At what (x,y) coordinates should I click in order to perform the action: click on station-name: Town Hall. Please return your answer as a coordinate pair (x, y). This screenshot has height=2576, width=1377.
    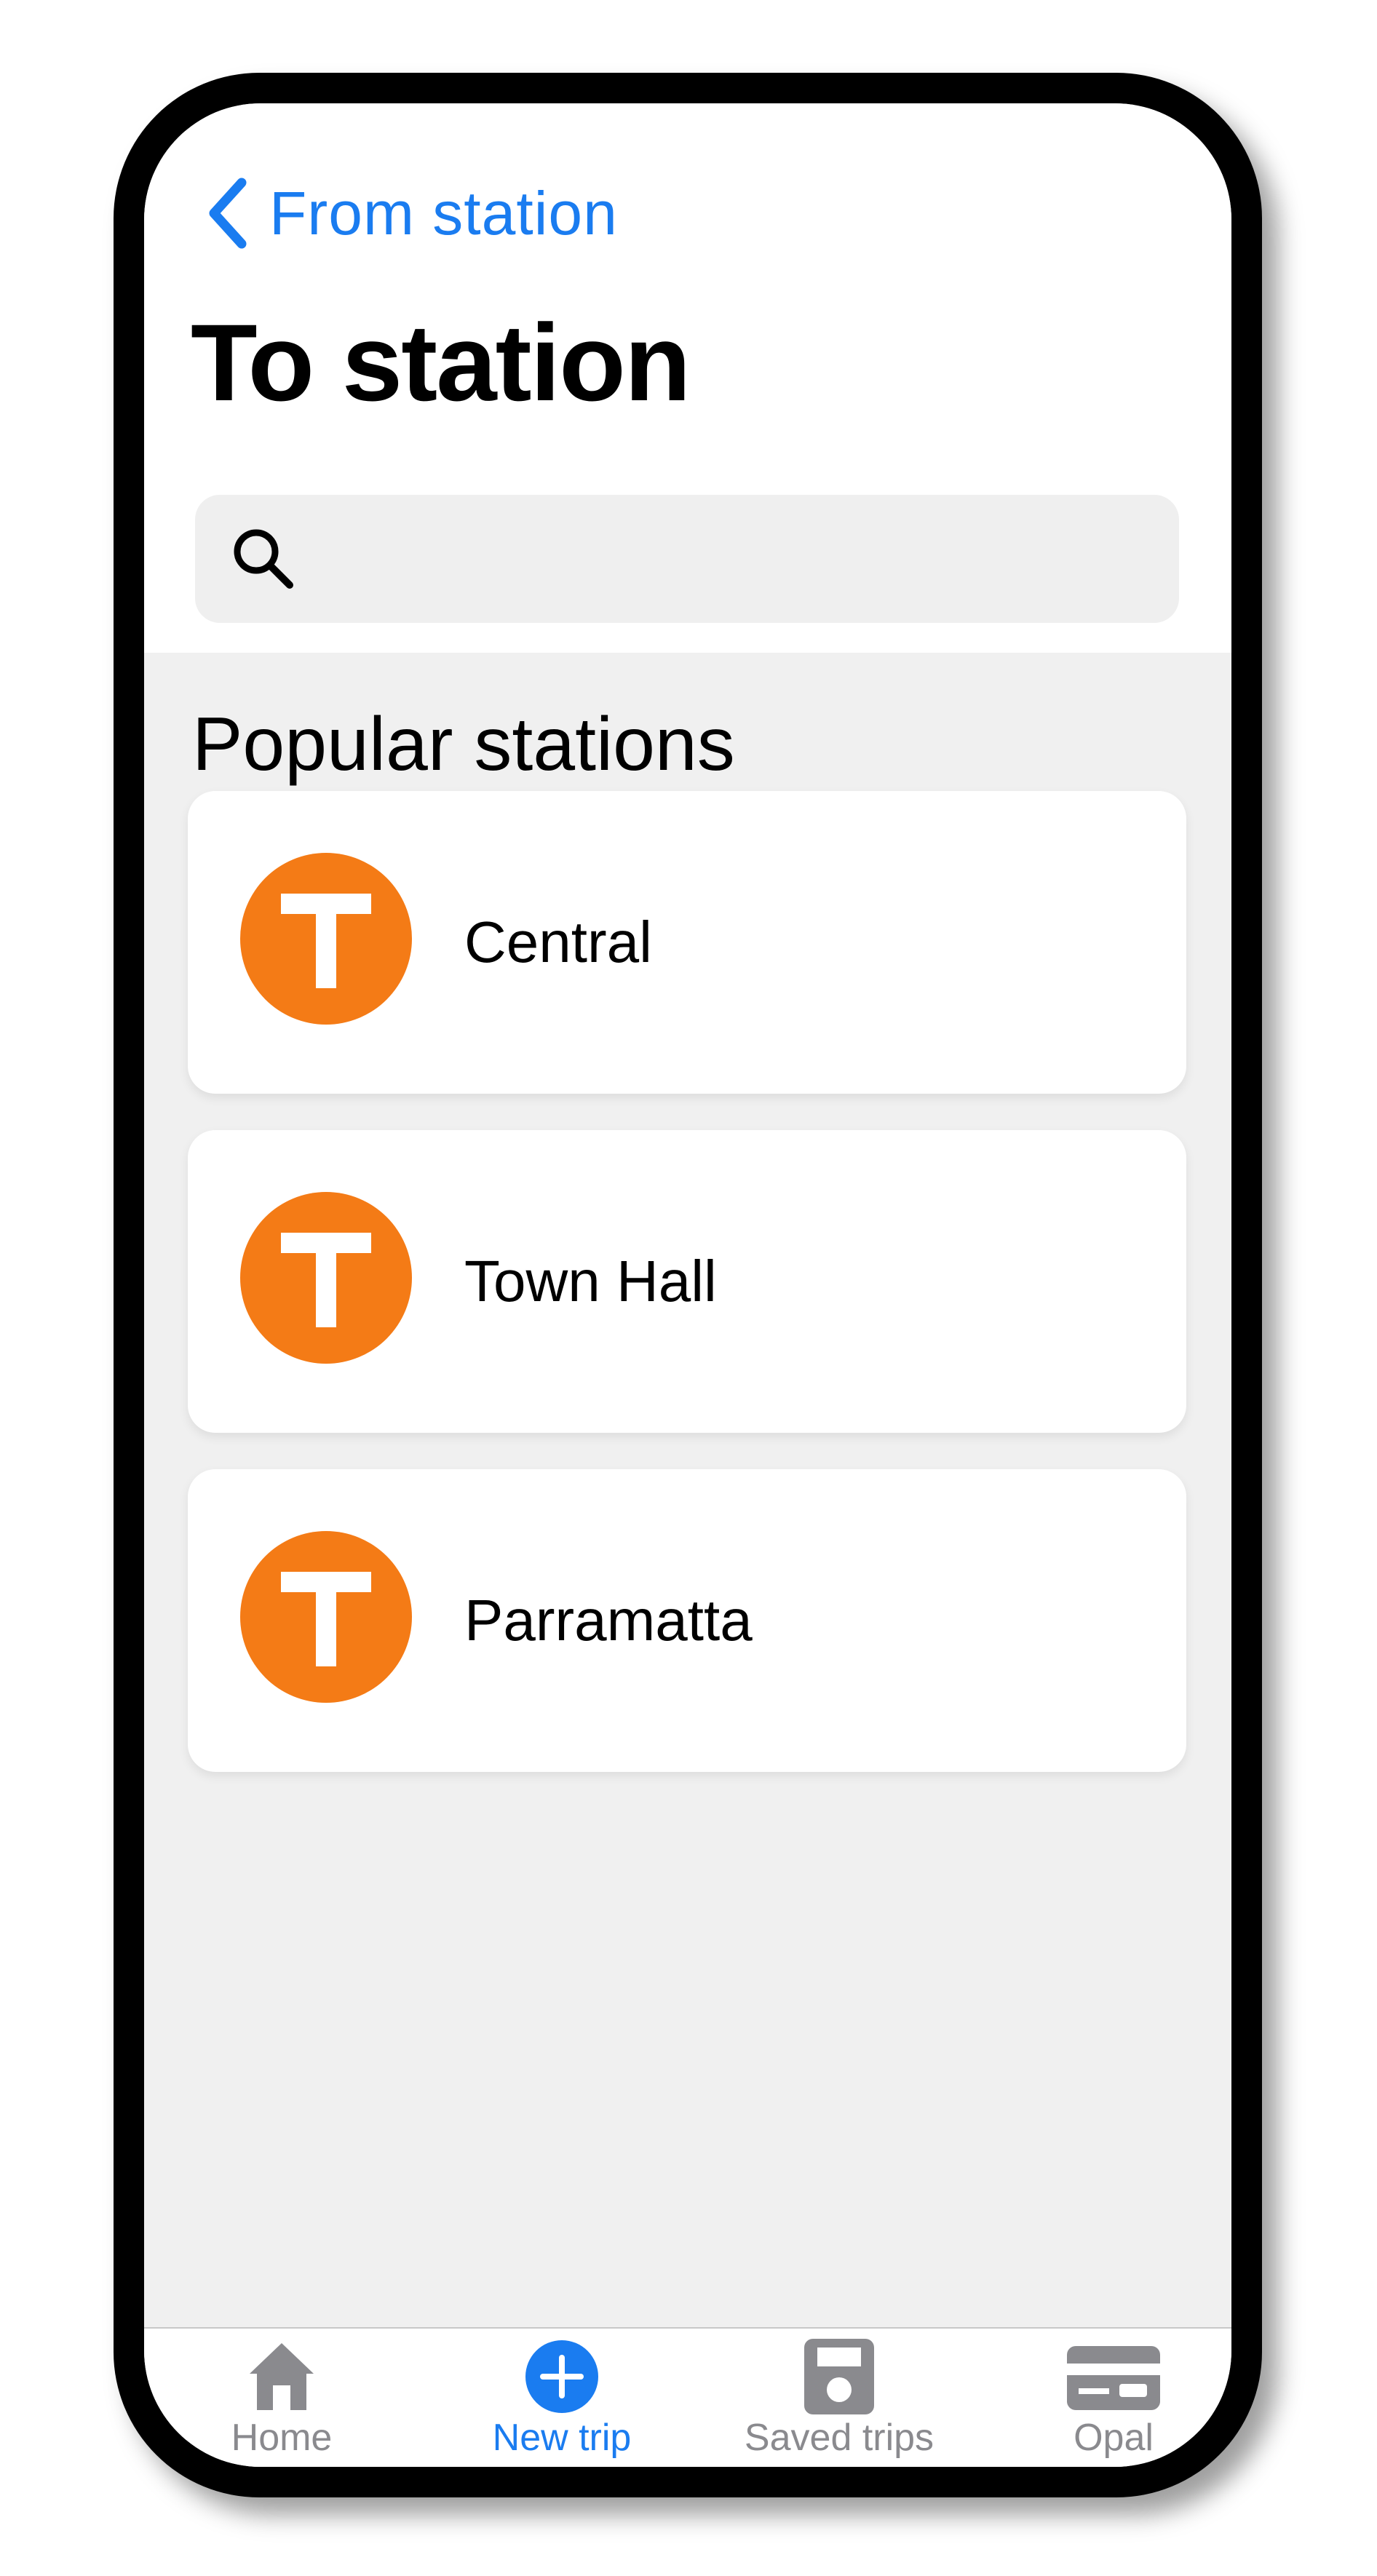
    Looking at the image, I should click on (590, 1281).